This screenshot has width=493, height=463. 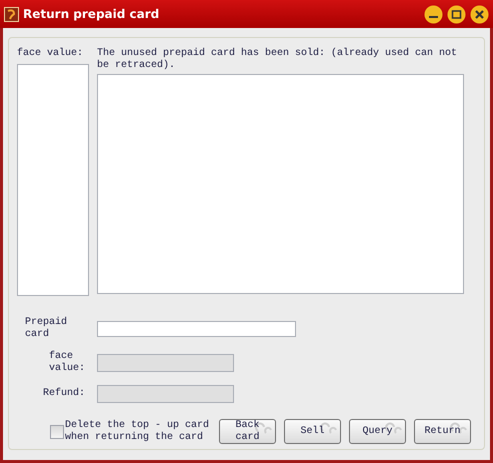 What do you see at coordinates (64, 394) in the screenshot?
I see `field-label: Refund:` at bounding box center [64, 394].